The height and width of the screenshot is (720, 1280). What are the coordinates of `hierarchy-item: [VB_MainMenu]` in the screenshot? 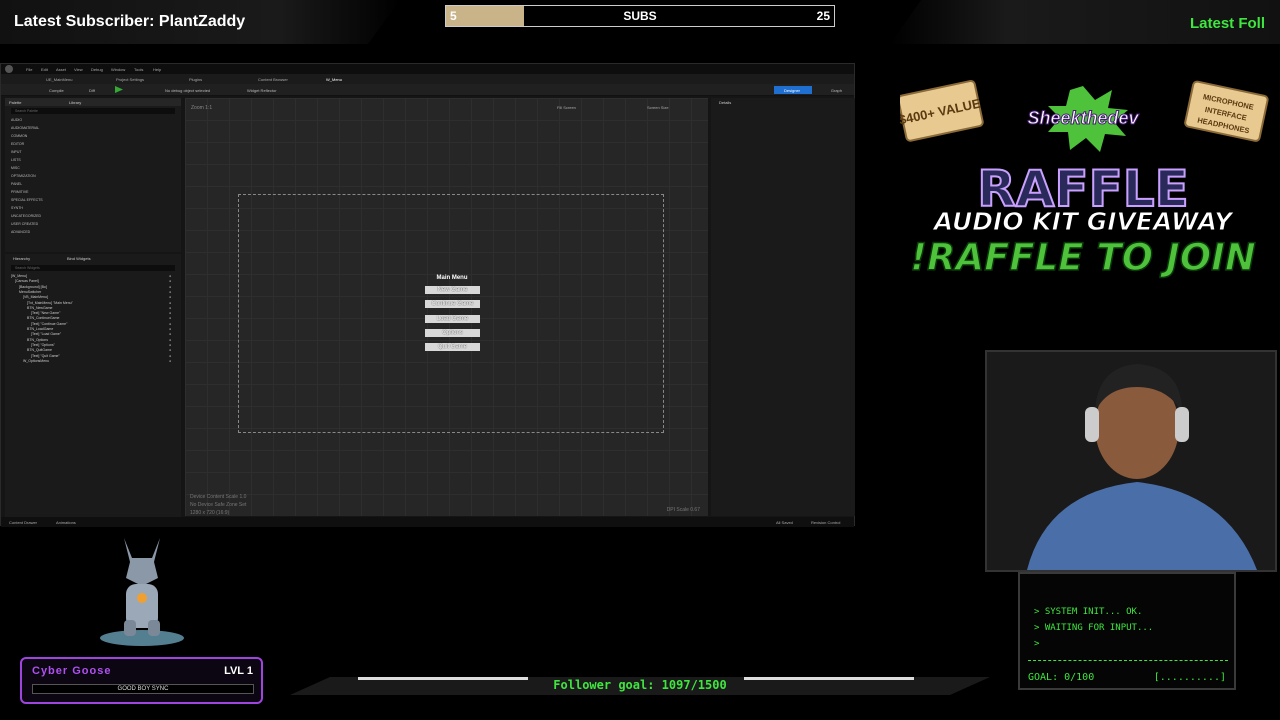 It's located at (35, 297).